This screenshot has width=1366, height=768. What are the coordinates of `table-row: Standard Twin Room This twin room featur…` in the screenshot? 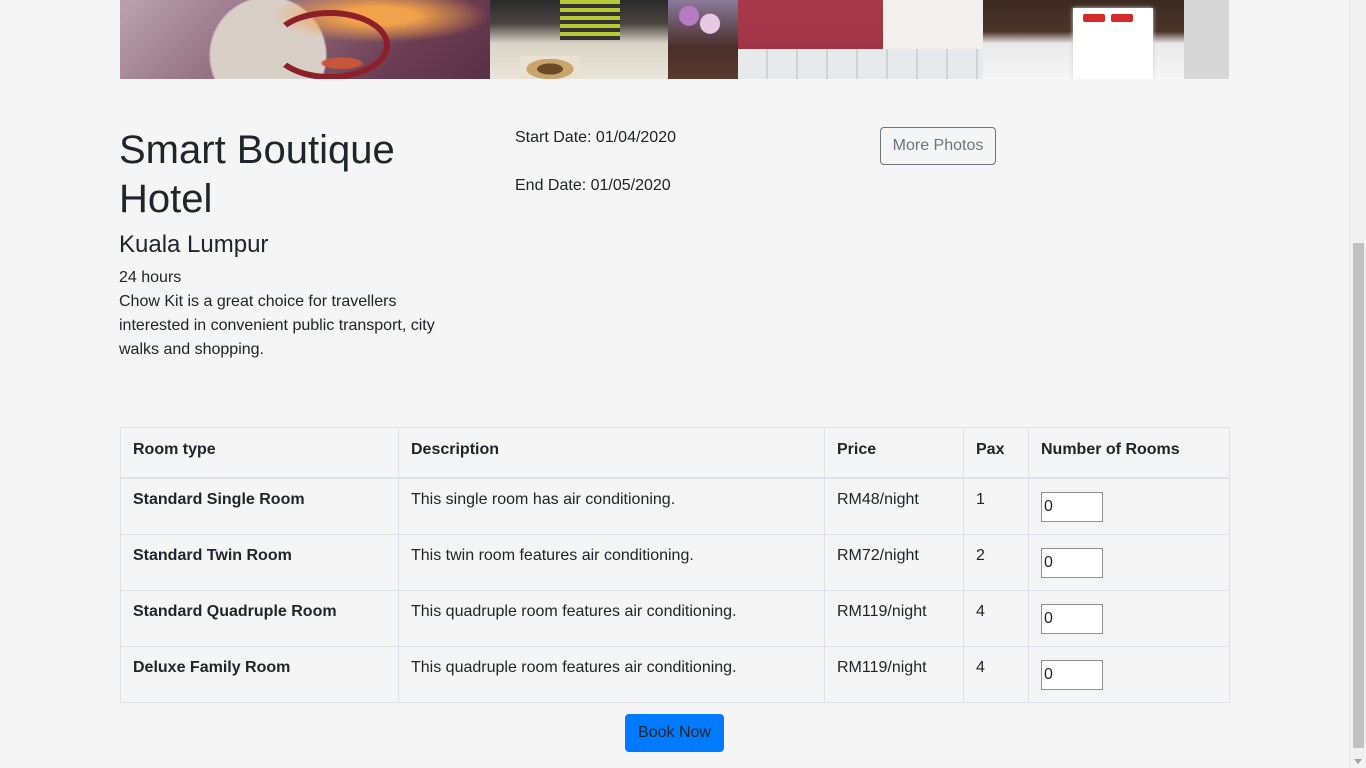 It's located at (675, 562).